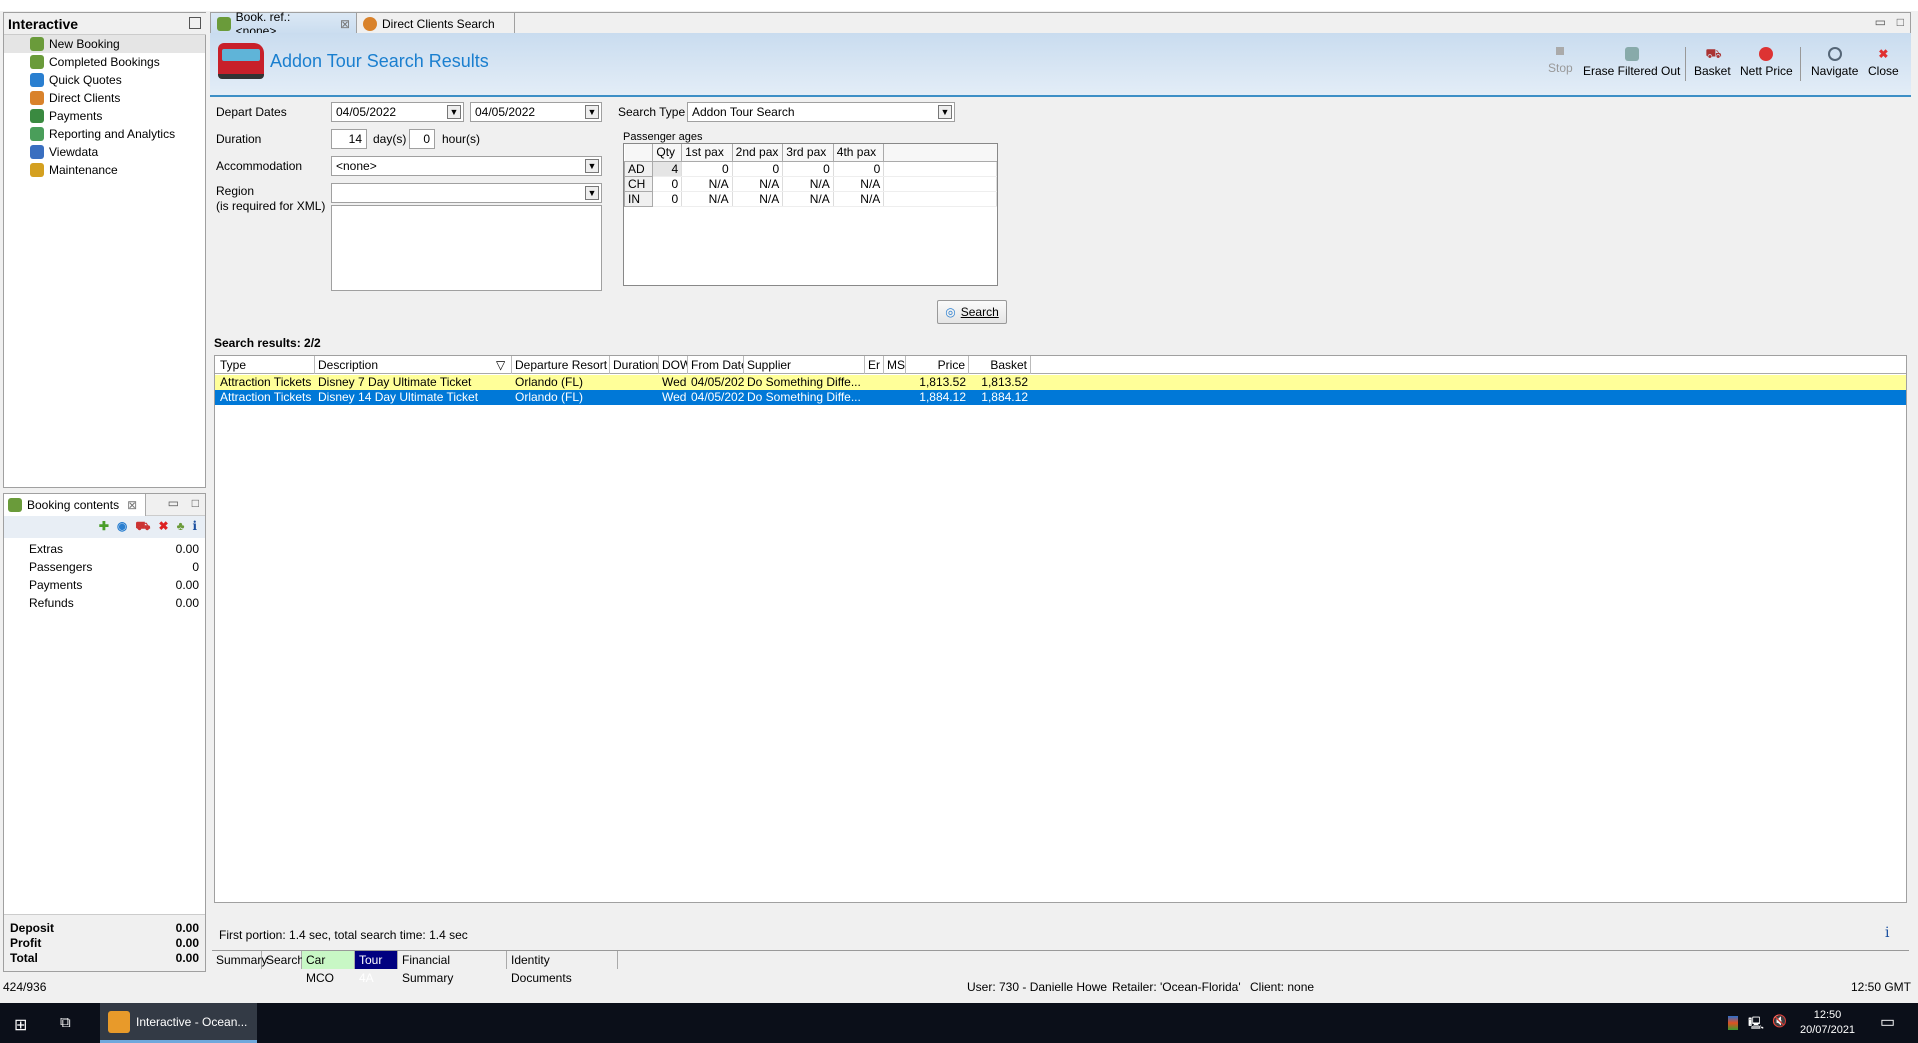 The width and height of the screenshot is (1918, 1043). What do you see at coordinates (1883, 62) in the screenshot?
I see `close-button: ✖ Close` at bounding box center [1883, 62].